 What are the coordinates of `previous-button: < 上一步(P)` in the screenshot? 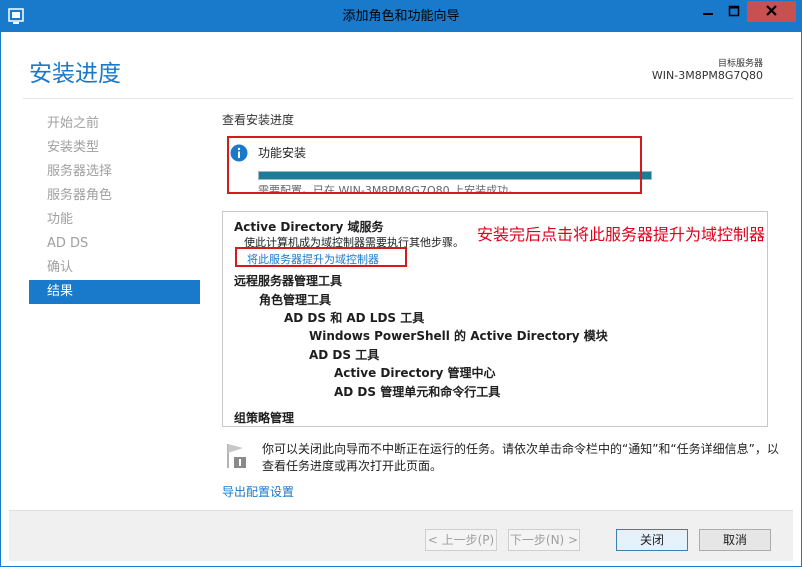 It's located at (461, 540).